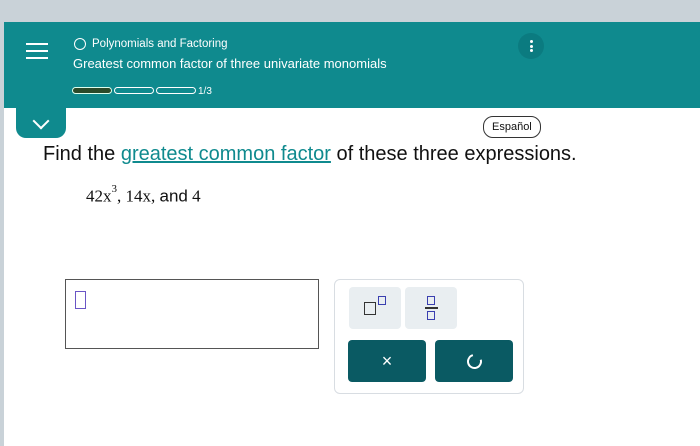 The height and width of the screenshot is (446, 700). I want to click on exponent-button, so click(375, 308).